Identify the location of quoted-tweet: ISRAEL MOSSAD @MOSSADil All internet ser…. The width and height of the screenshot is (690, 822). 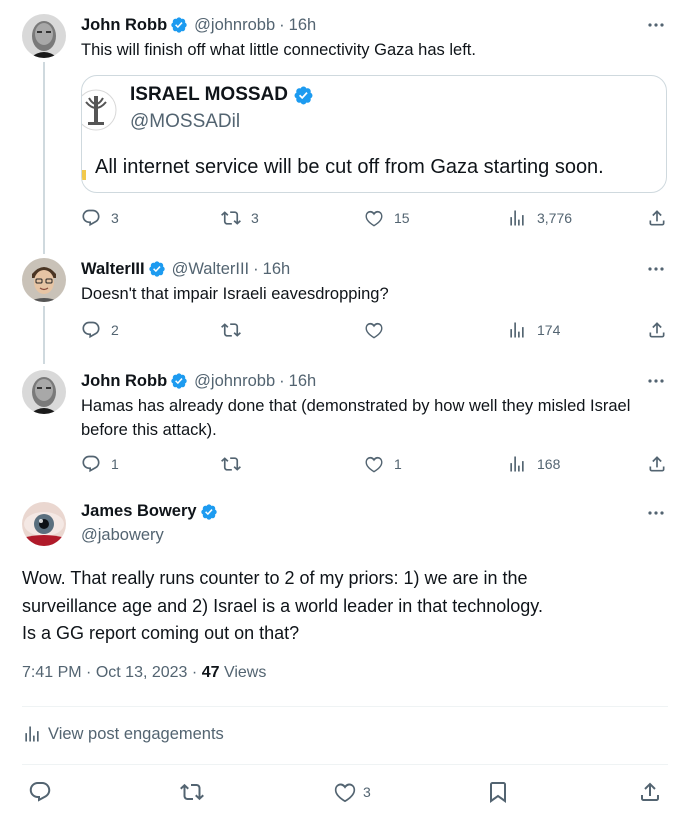
(374, 134).